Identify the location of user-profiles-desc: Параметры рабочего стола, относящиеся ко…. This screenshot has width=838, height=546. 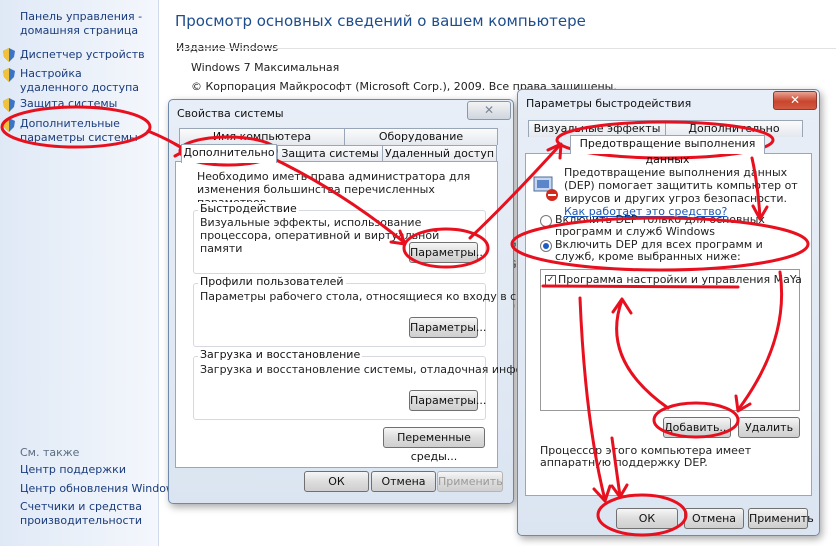
(379, 296).